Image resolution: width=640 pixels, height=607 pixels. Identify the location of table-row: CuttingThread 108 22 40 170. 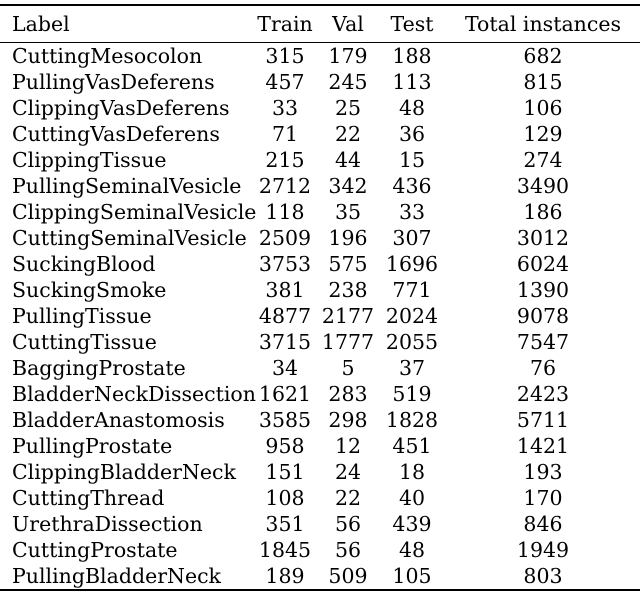
(320, 498).